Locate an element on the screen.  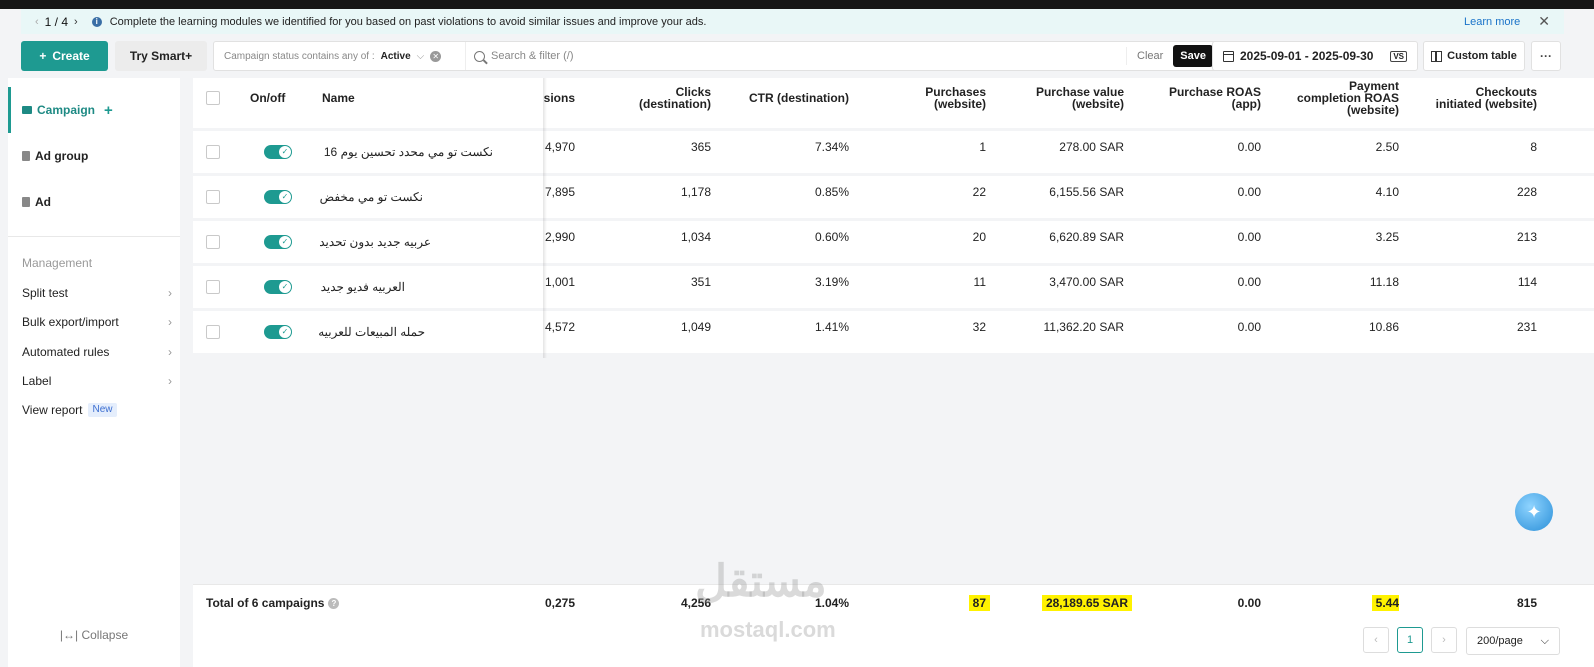
next-page-button: › is located at coordinates (1444, 640).